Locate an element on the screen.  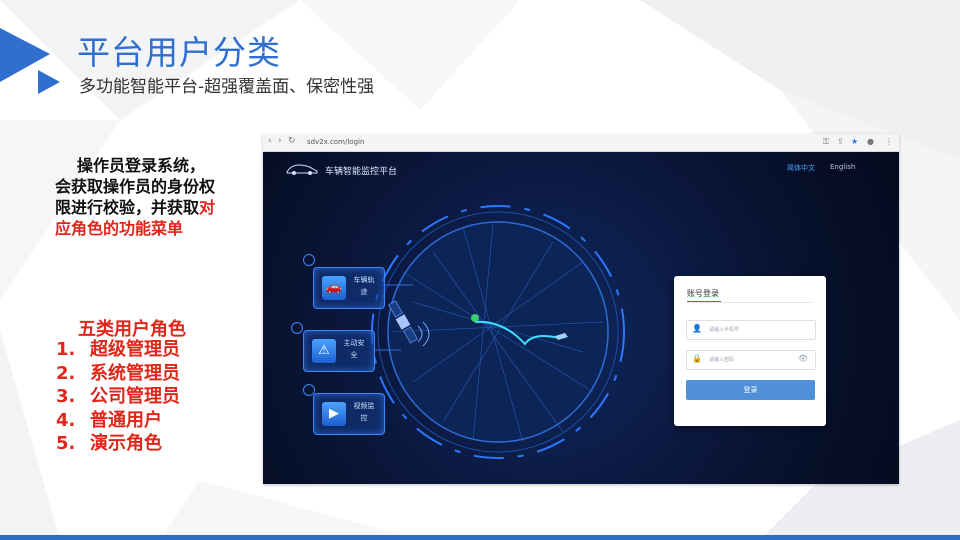
share-icon: ⇪ is located at coordinates (840, 141).